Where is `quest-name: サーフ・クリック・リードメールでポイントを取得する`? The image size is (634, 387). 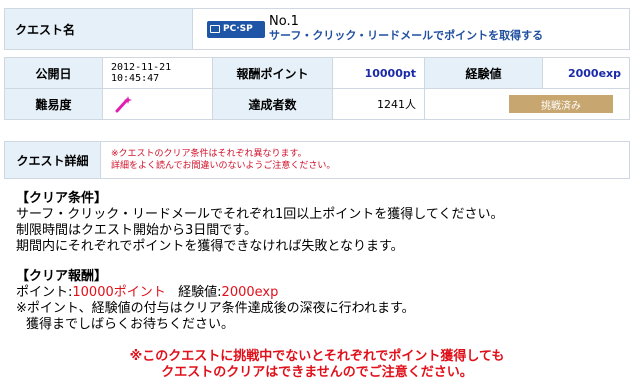 quest-name: サーフ・クリック・リードメールでポイントを取得する is located at coordinates (406, 36).